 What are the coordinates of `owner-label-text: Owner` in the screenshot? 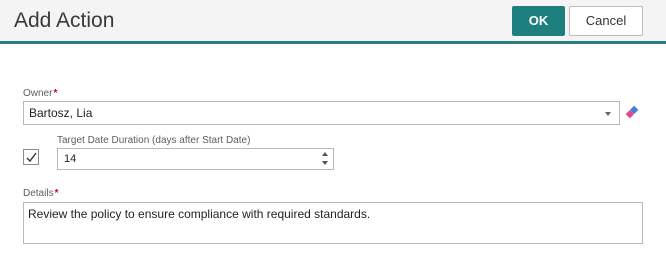 It's located at (38, 93).